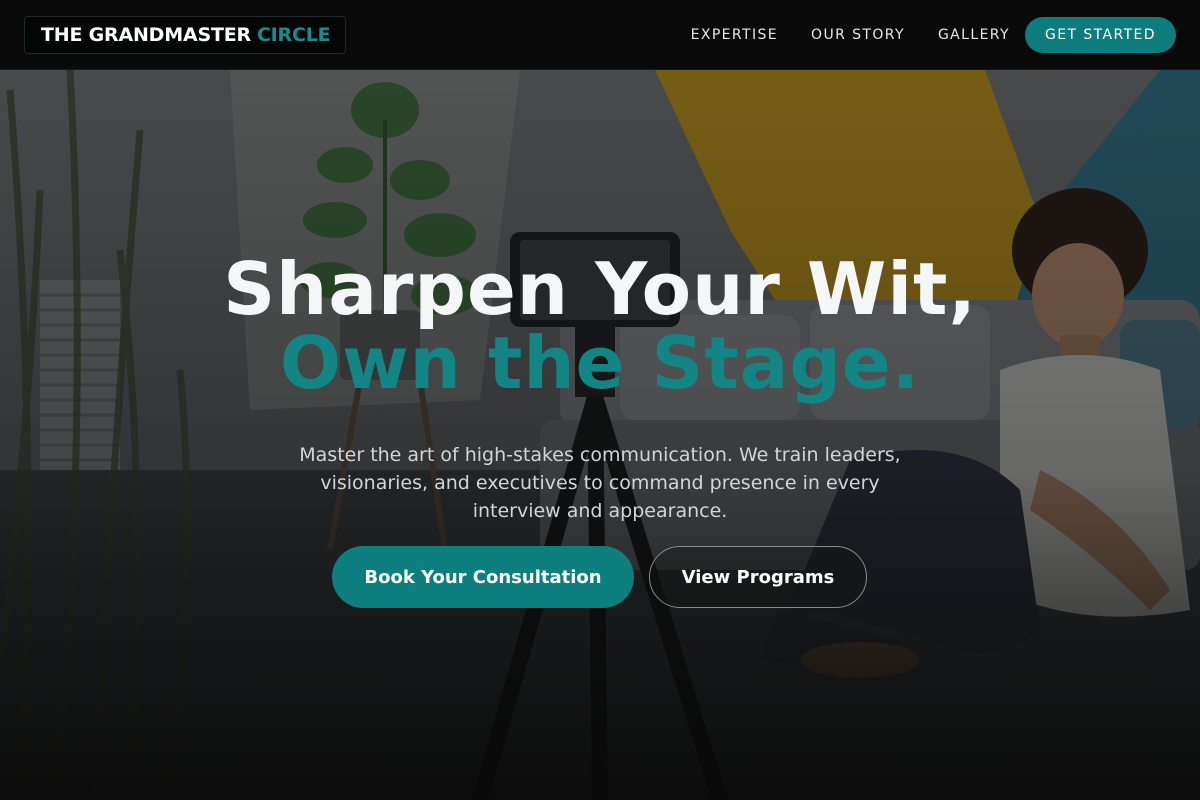 The width and height of the screenshot is (1200, 800). I want to click on nav-link-expertise: EXPERTISE, so click(734, 35).